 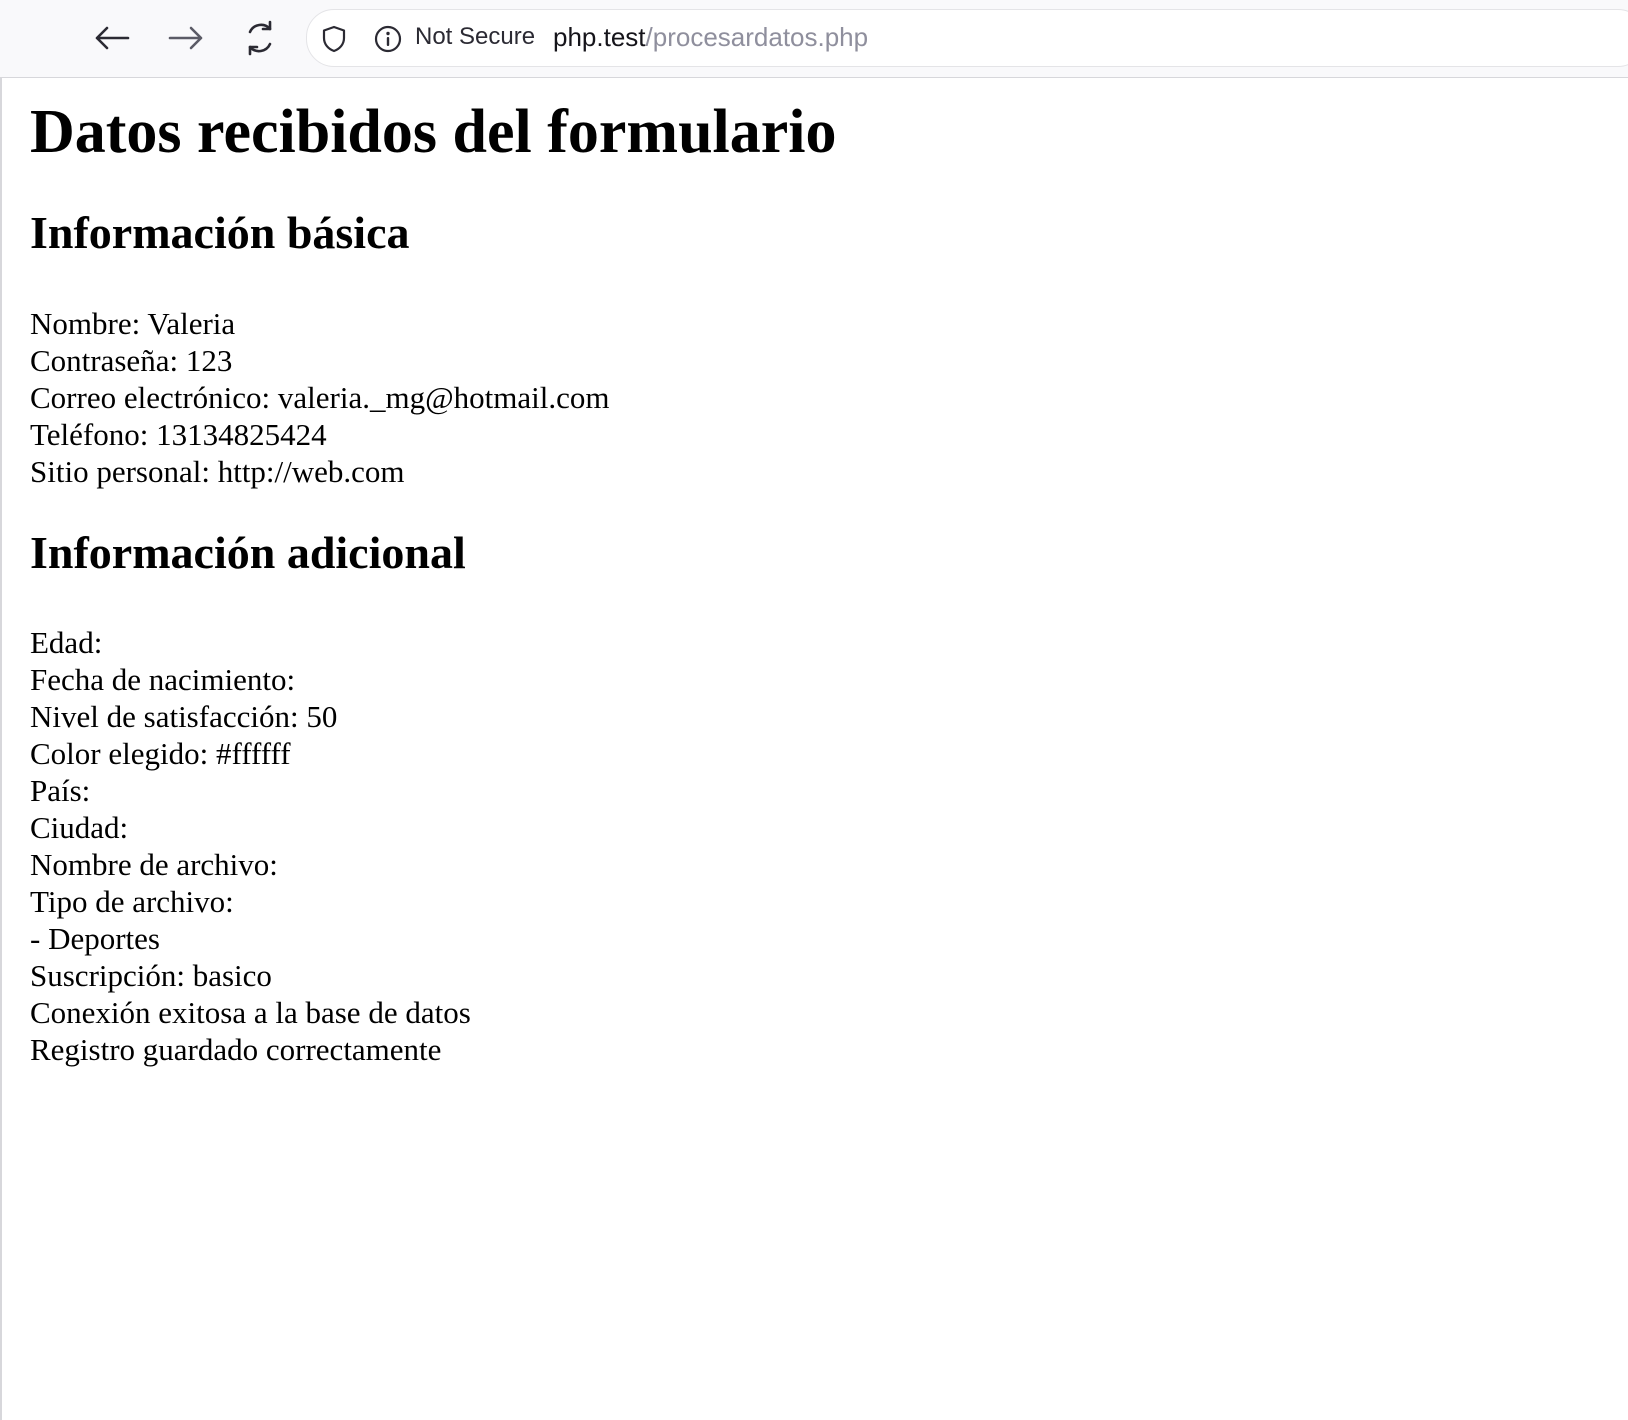 I want to click on birthdate-line: Fecha de nacimiento:, so click(x=163, y=679).